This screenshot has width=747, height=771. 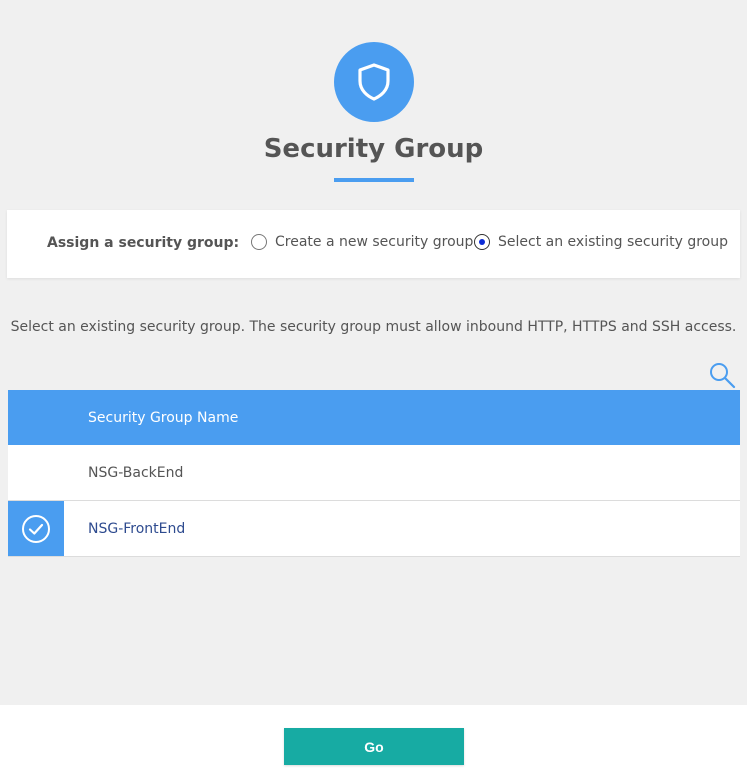 I want to click on checkmark-circle-icon, so click(x=36, y=528).